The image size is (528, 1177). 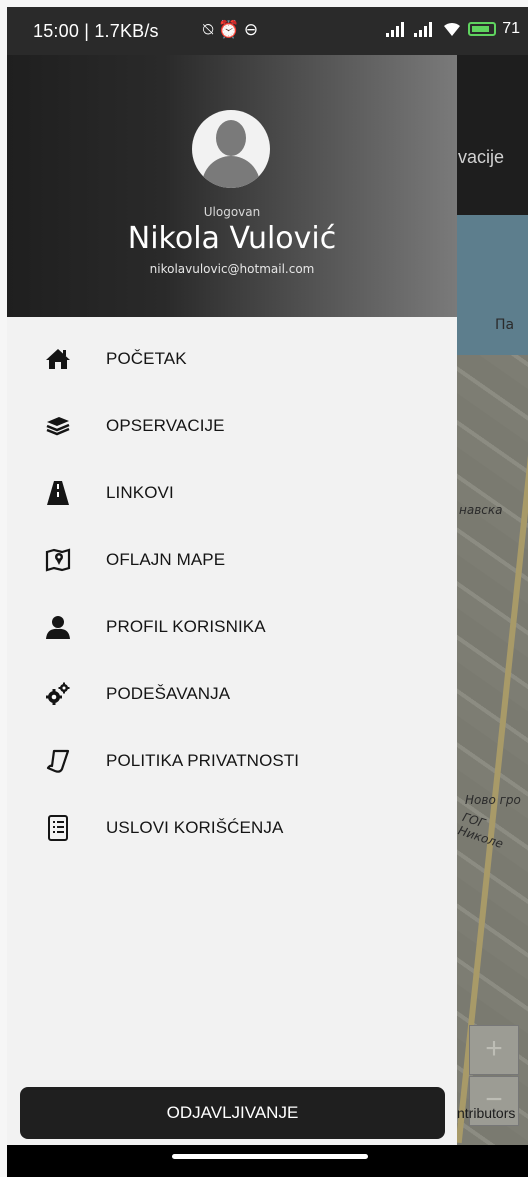 What do you see at coordinates (232, 426) in the screenshot?
I see `menu-item-opservacije: OPSERVACIJE` at bounding box center [232, 426].